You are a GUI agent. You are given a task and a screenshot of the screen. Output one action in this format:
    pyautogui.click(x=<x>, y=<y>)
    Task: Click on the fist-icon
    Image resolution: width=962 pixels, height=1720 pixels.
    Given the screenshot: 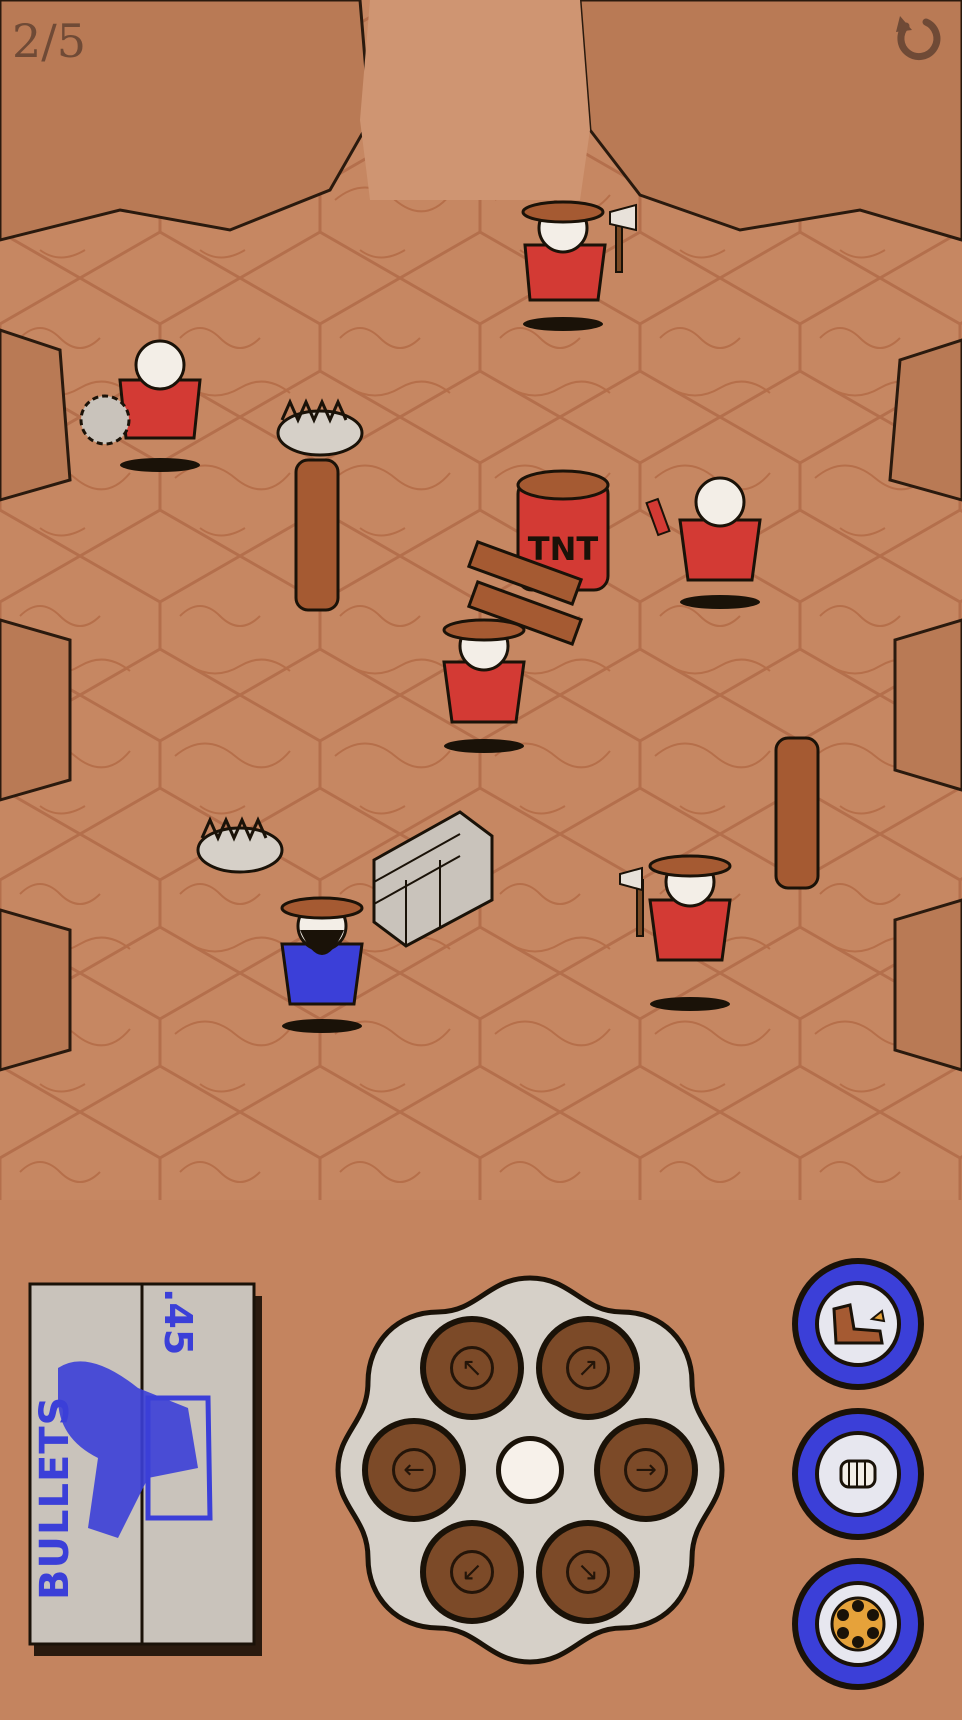 What is the action you would take?
    pyautogui.click(x=858, y=1474)
    